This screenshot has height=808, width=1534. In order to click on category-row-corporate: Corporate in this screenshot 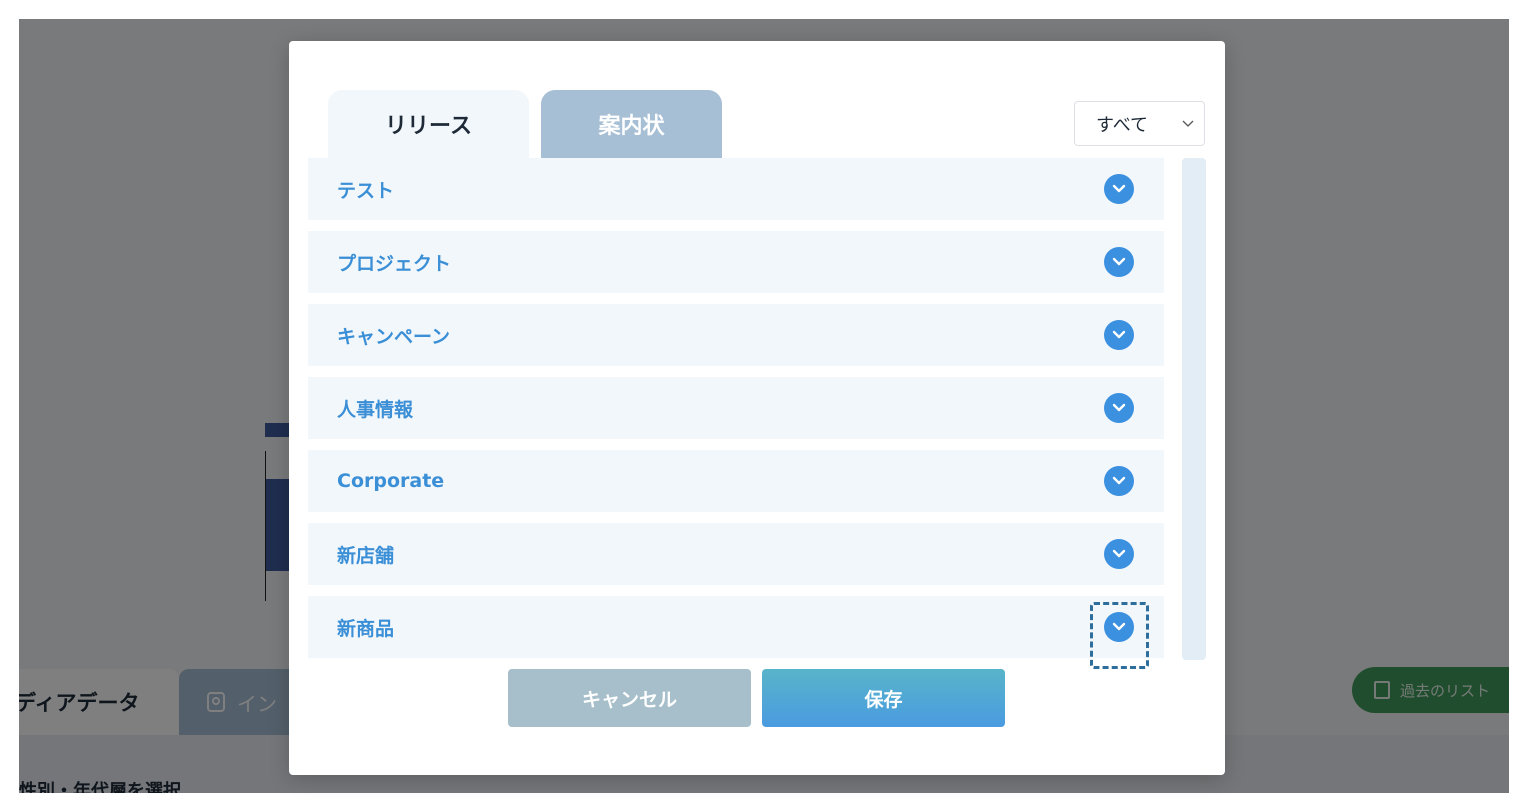, I will do `click(736, 481)`.